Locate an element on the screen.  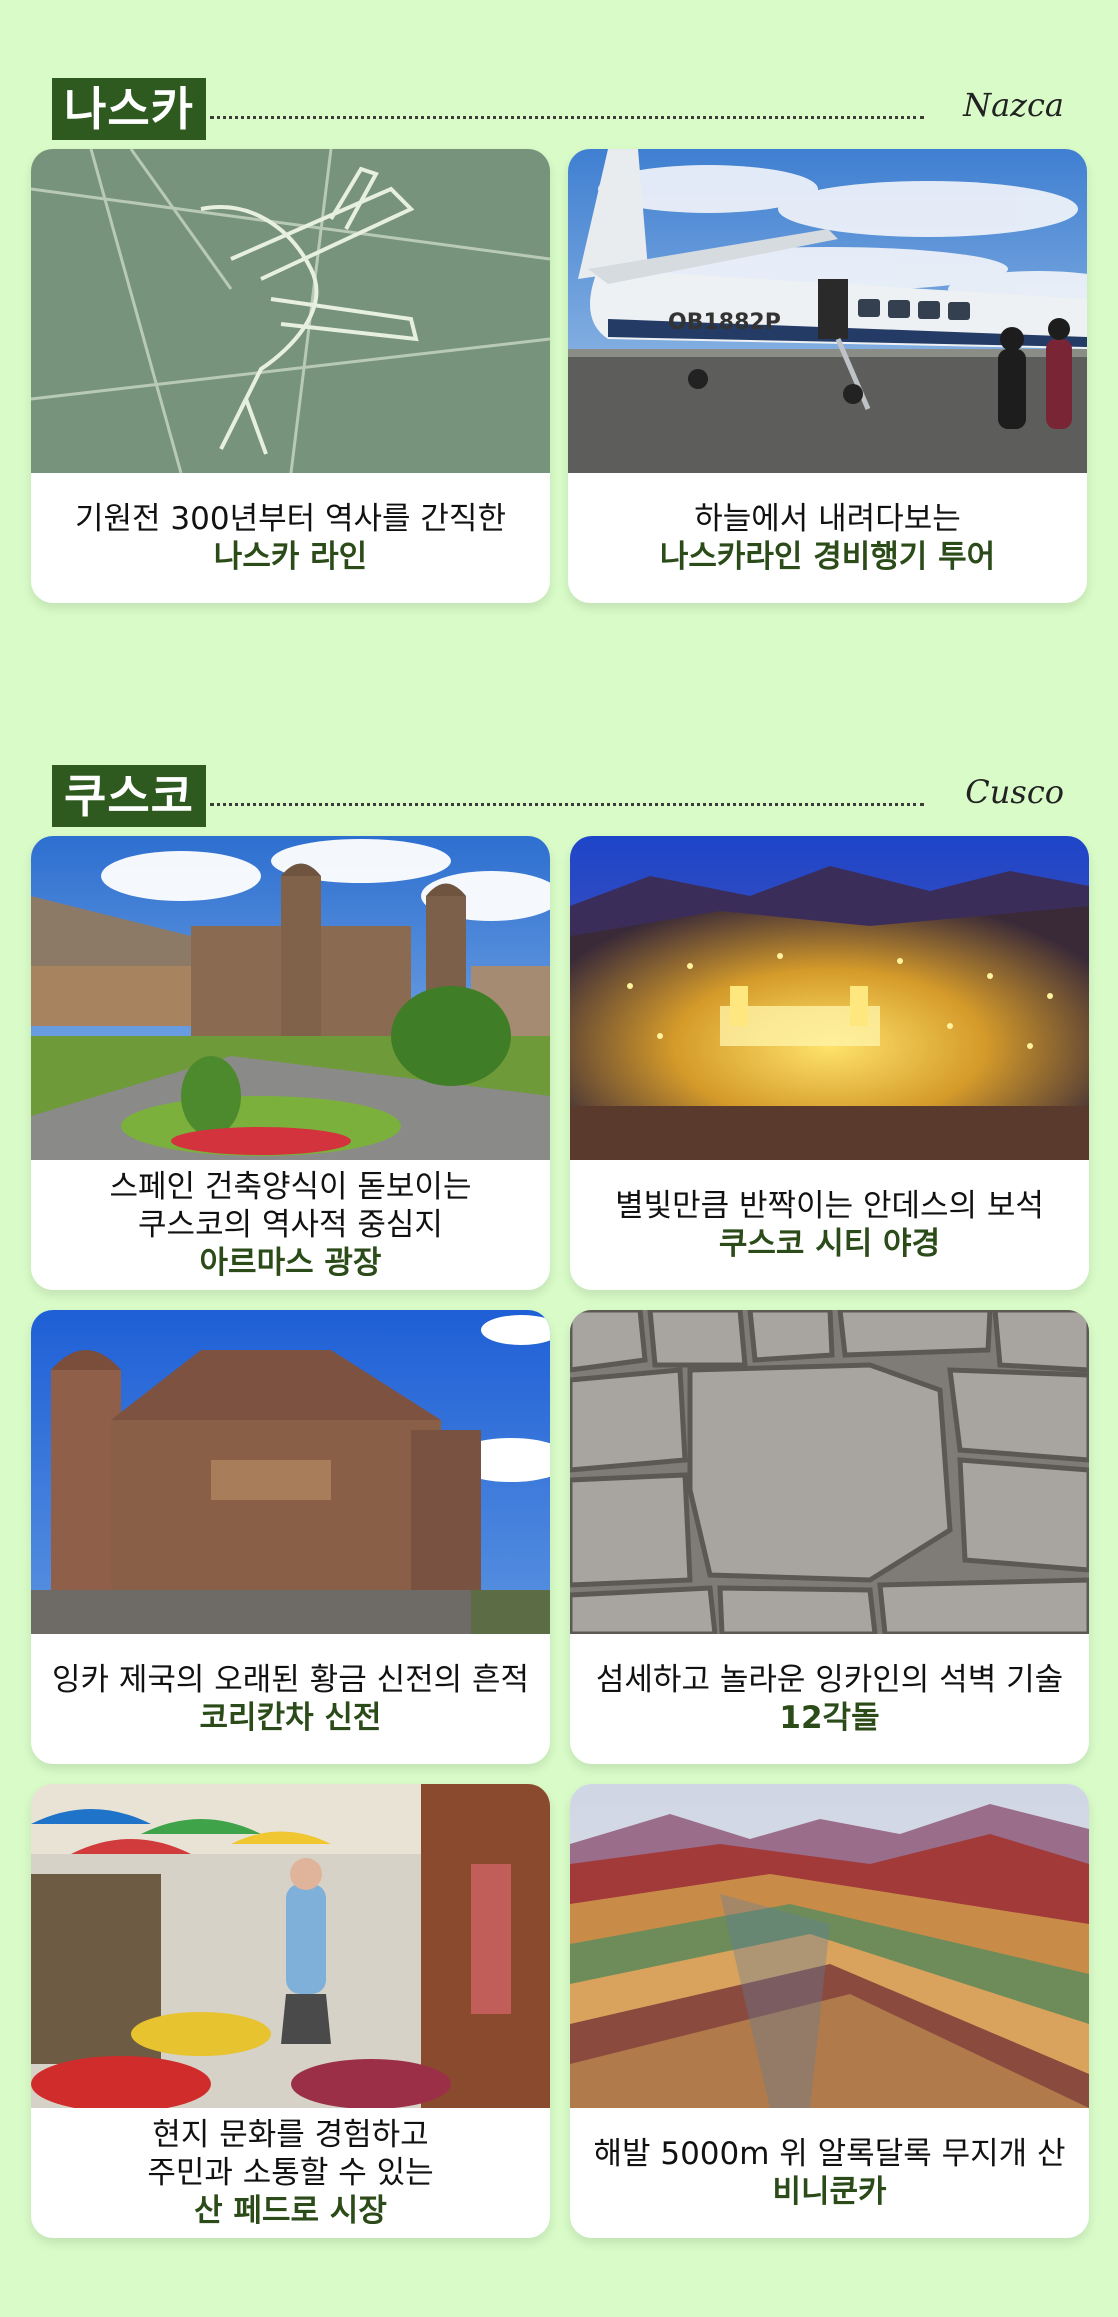
plaza-de-armas-photo is located at coordinates (290, 998).